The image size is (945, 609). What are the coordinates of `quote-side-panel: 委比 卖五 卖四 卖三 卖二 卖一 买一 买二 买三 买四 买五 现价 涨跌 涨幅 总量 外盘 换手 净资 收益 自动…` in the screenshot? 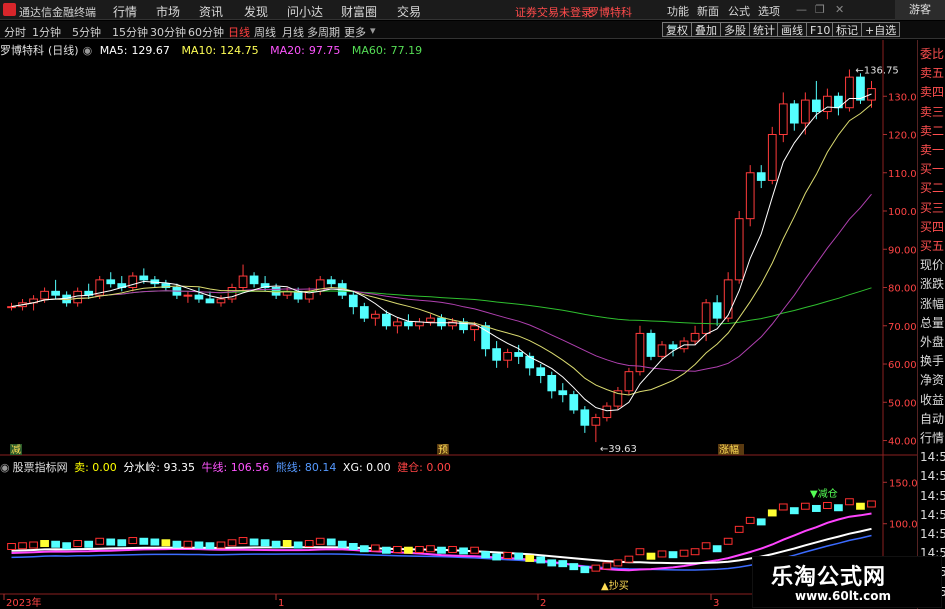 It's located at (931, 324).